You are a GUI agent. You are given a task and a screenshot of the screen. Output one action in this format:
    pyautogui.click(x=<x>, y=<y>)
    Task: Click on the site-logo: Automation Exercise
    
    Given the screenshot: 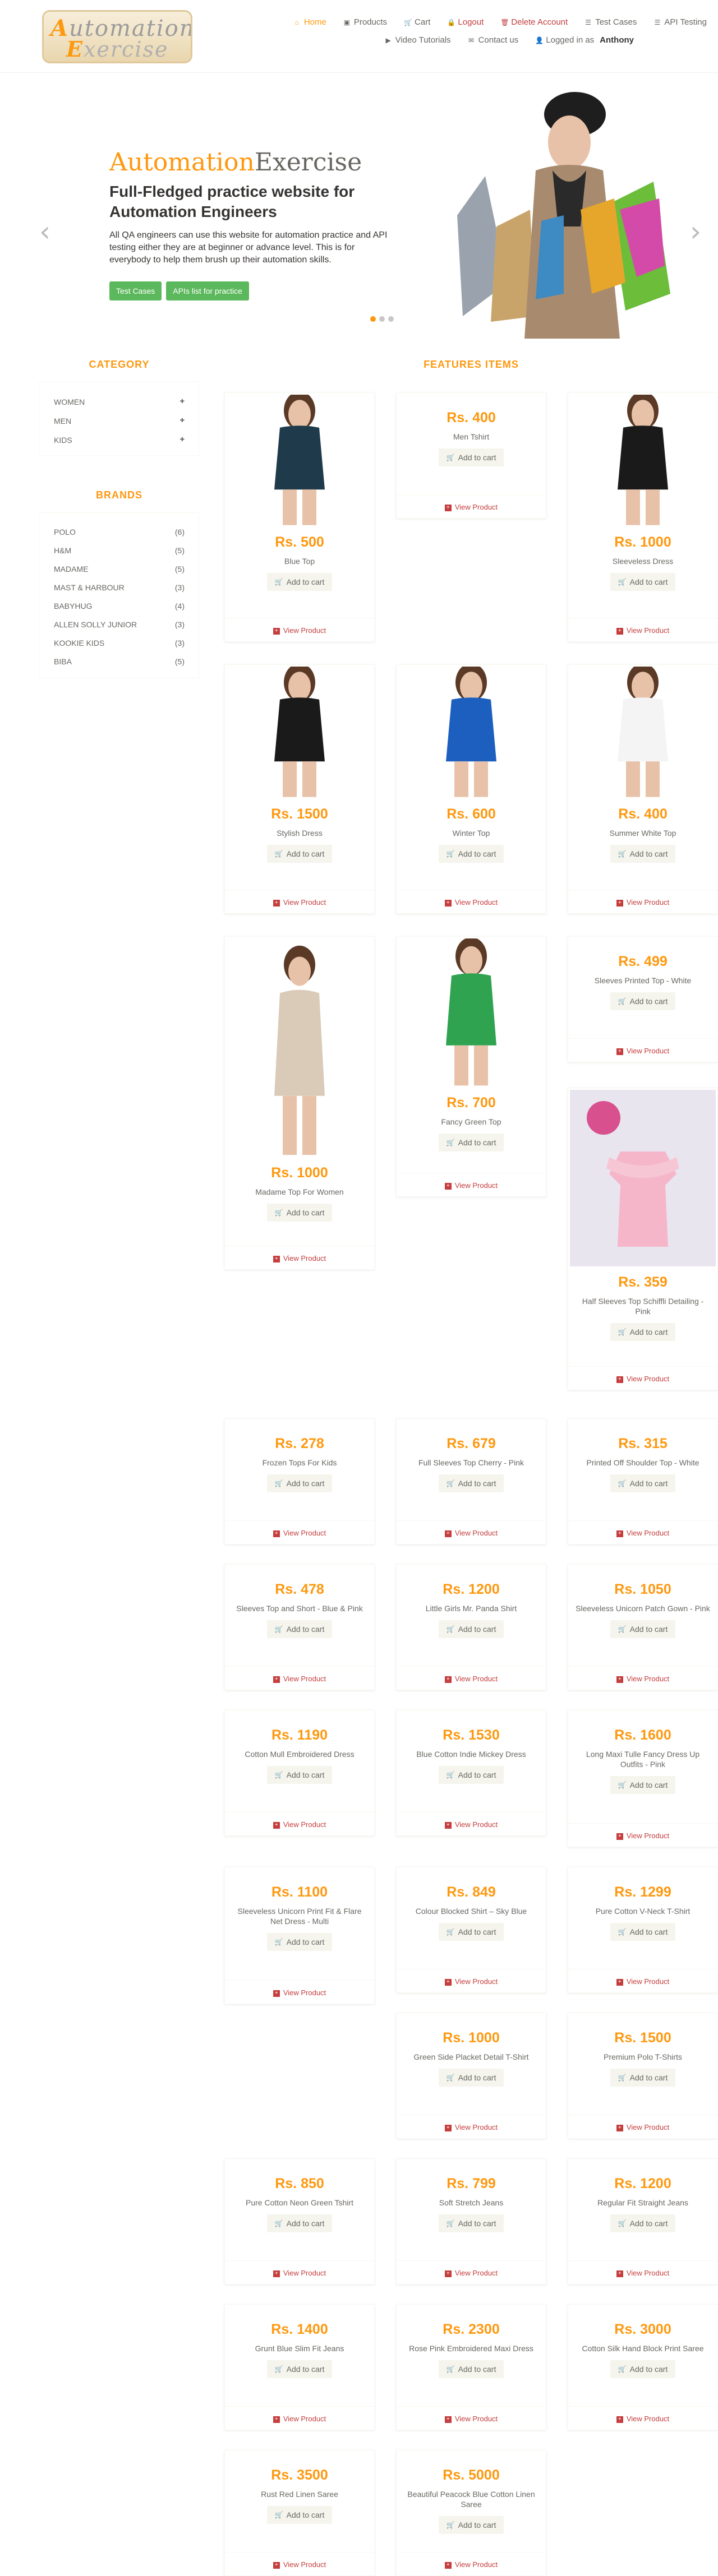 What is the action you would take?
    pyautogui.click(x=117, y=37)
    